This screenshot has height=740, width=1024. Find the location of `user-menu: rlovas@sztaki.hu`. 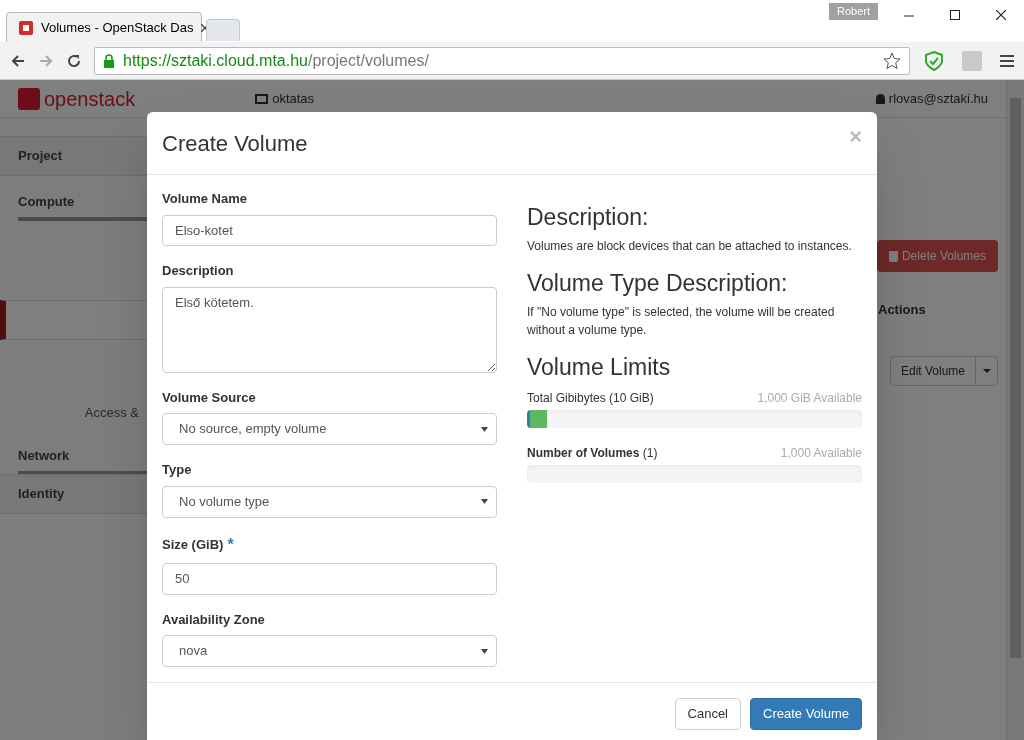

user-menu: rlovas@sztaki.hu is located at coordinates (931, 98).